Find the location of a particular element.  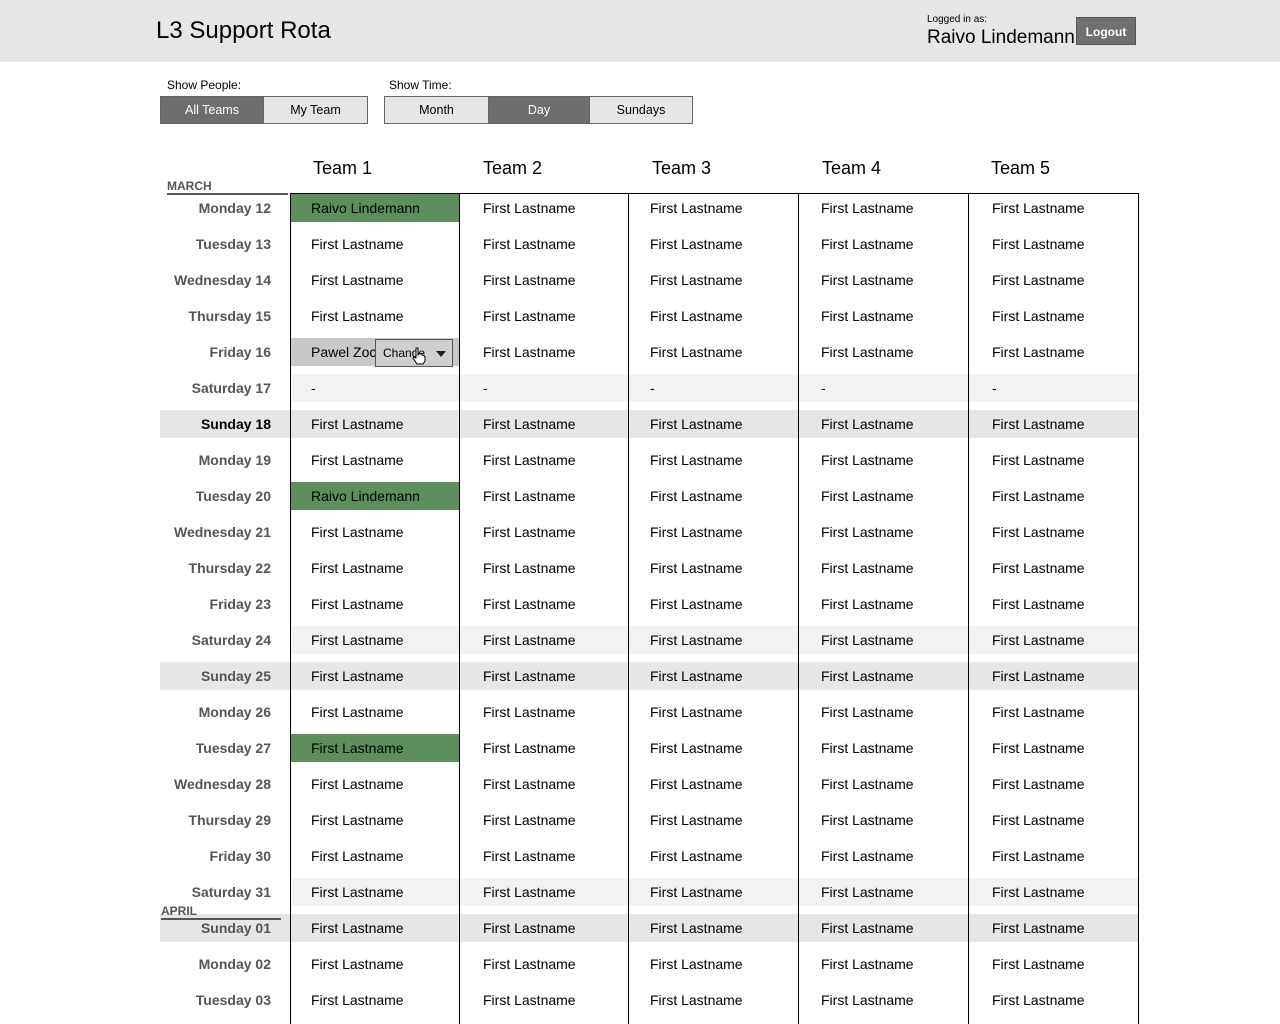

month-button: Month is located at coordinates (437, 110).